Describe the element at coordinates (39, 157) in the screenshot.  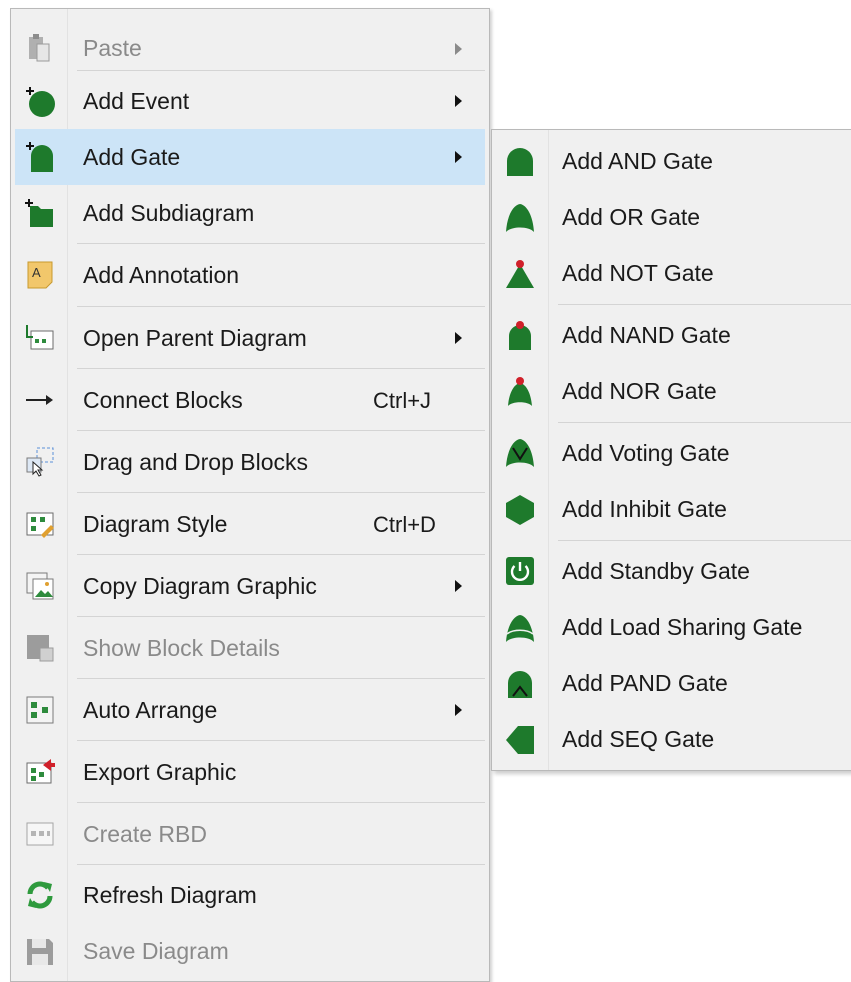
I see `add-gate-icon` at that location.